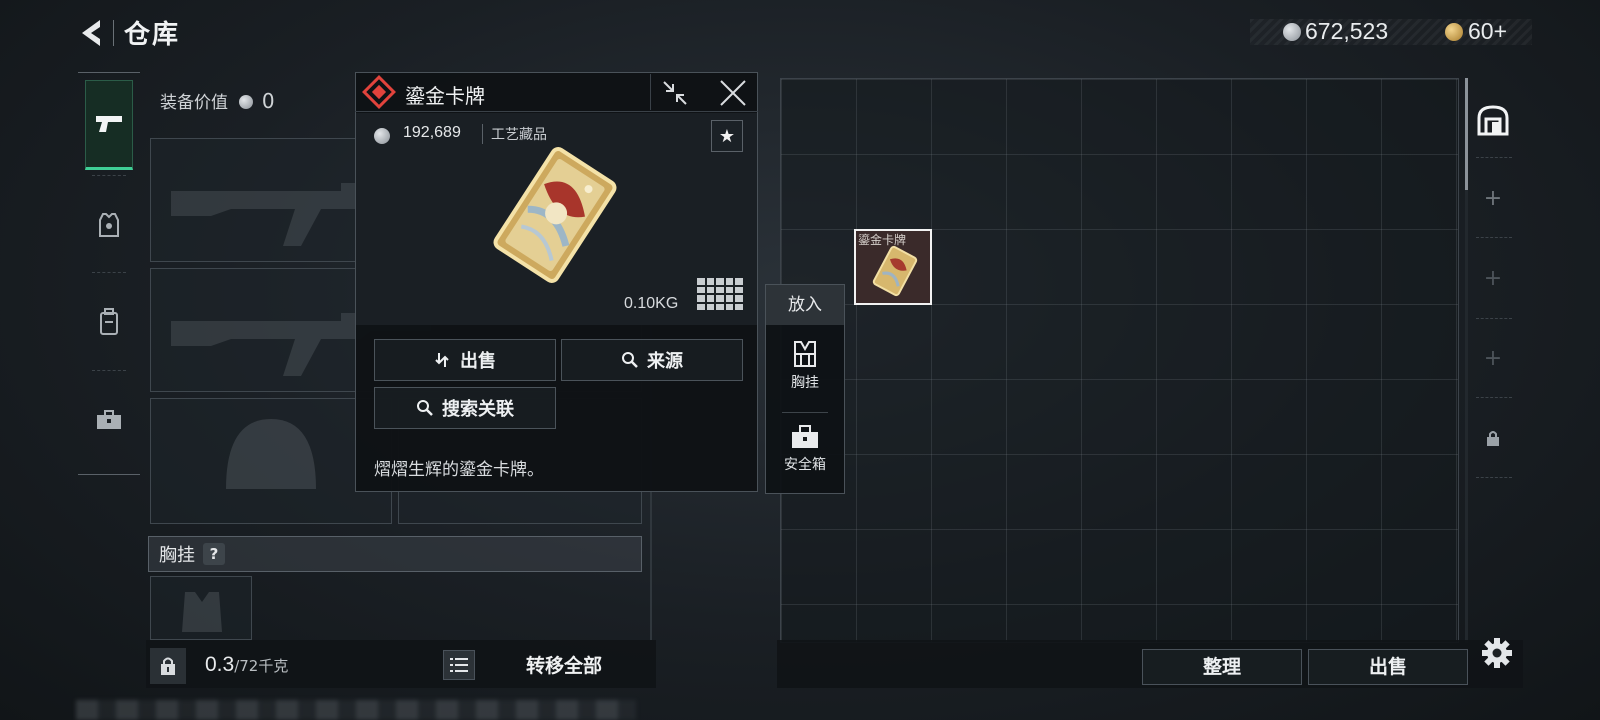 The width and height of the screenshot is (1600, 720). I want to click on equipment-value: 装备价值 0, so click(217, 100).